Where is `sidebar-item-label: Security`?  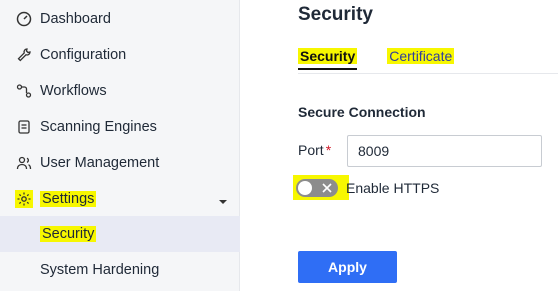 sidebar-item-label: Security is located at coordinates (68, 234).